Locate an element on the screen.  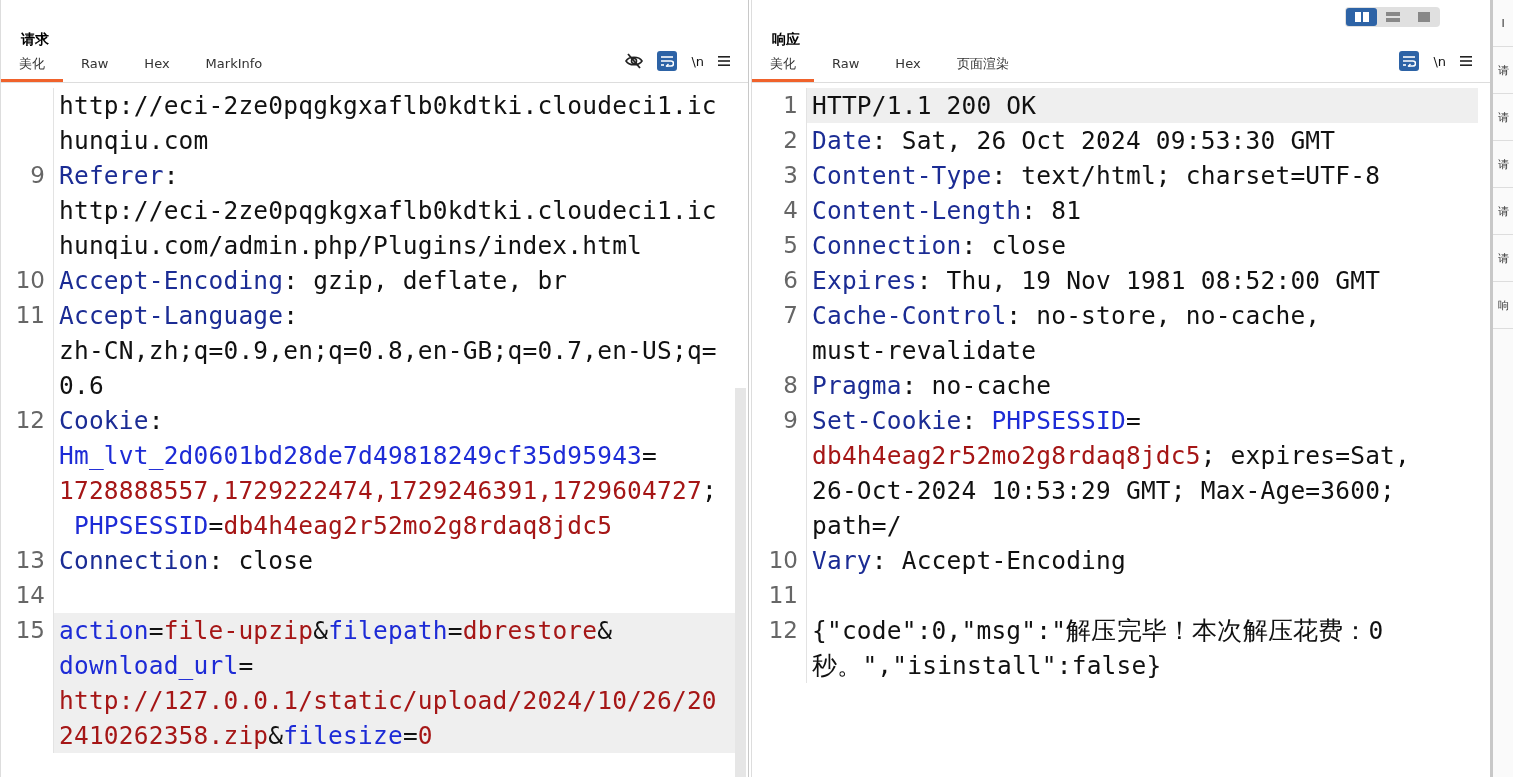
code-text: 26-Oct-2024 10:53:29 GMT; Max-Age=3600; is located at coordinates (1104, 490).